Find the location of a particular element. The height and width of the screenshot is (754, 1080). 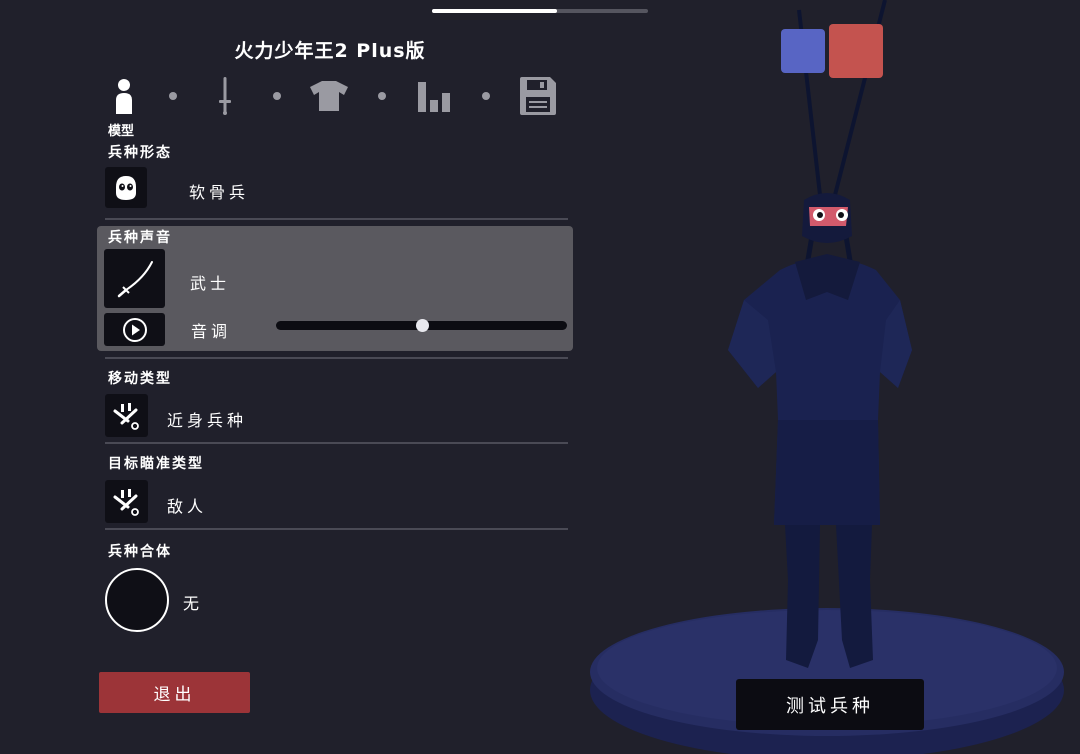

fusion-value: 无 is located at coordinates (193, 603).